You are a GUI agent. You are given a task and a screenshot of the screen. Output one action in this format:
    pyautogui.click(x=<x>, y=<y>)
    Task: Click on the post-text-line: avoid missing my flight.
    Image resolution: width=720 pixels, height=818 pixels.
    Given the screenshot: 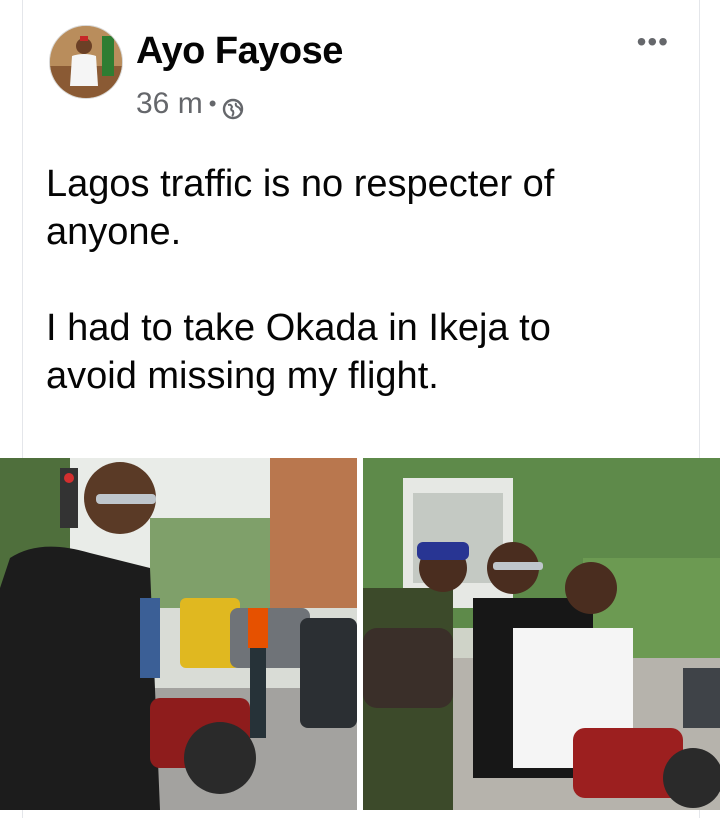 What is the action you would take?
    pyautogui.click(x=242, y=376)
    